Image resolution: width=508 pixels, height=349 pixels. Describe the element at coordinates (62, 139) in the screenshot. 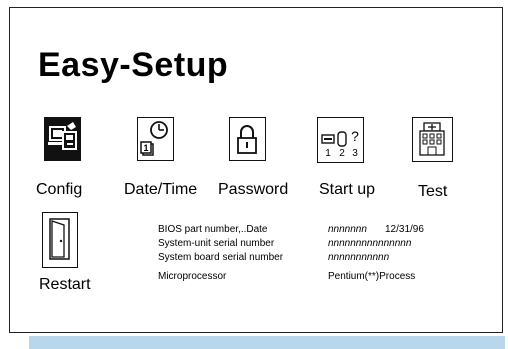

I see `config-icon` at that location.